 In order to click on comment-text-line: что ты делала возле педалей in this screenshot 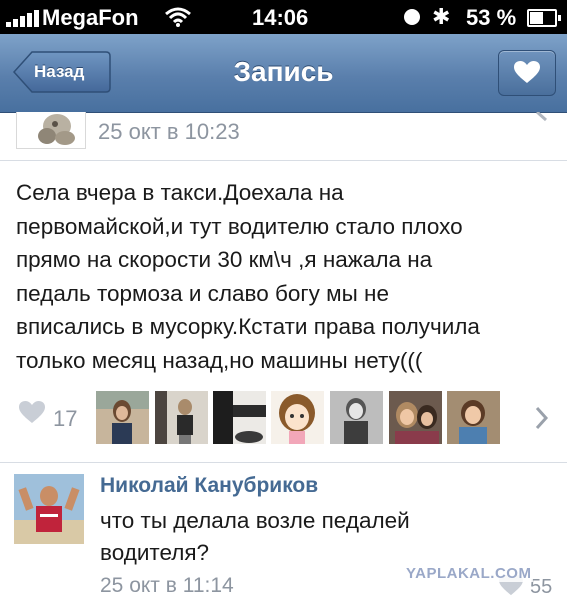, I will do `click(255, 520)`.